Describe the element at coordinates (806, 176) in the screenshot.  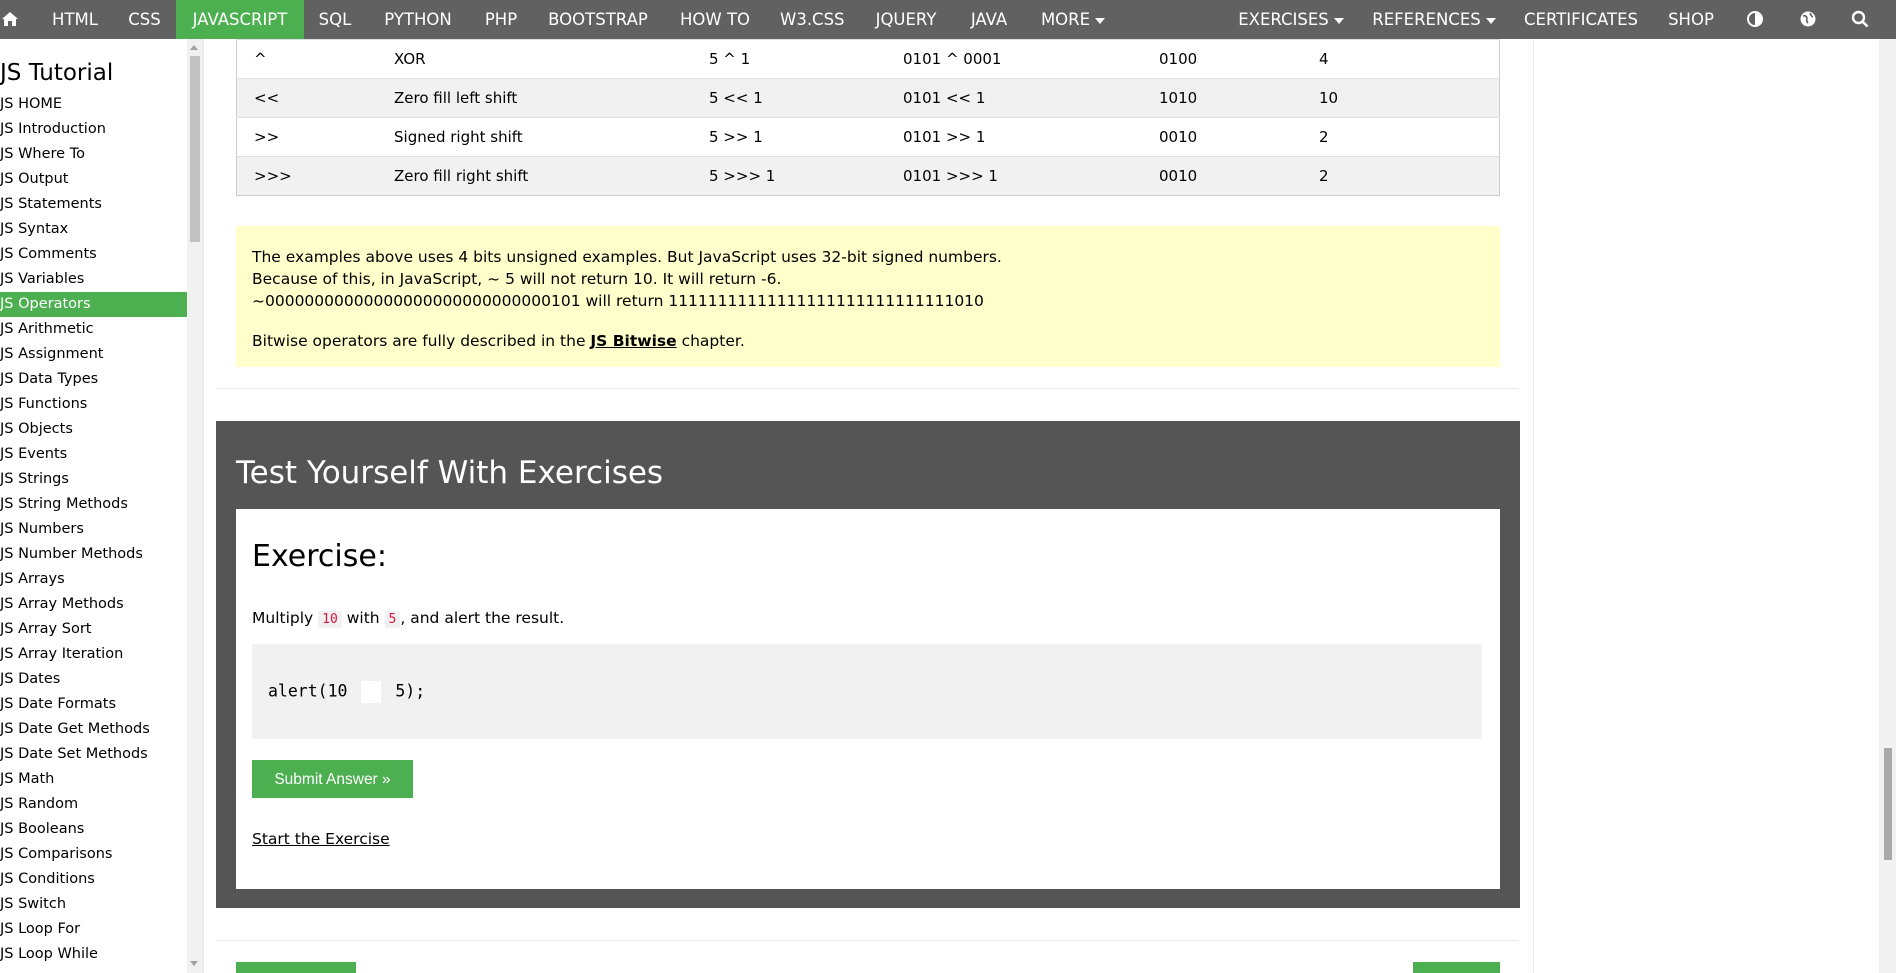
I see `table-cell: 5 >>> 1` at that location.